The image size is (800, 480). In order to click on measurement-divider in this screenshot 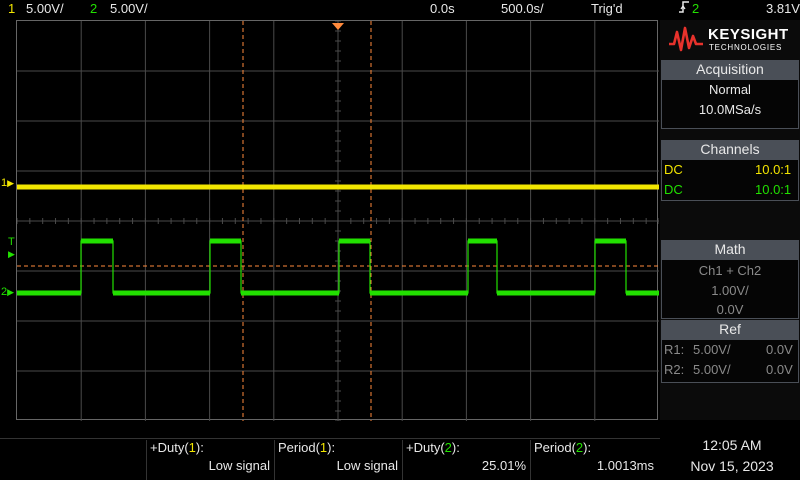, I will do `click(330, 438)`.